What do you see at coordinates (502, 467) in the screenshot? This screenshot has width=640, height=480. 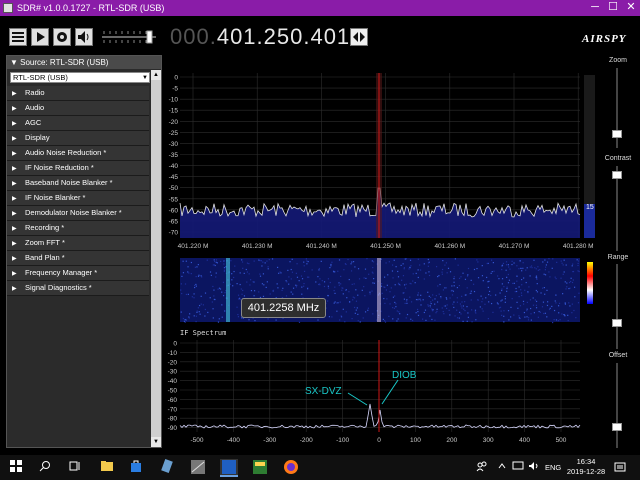 I see `chevron-up-icon` at bounding box center [502, 467].